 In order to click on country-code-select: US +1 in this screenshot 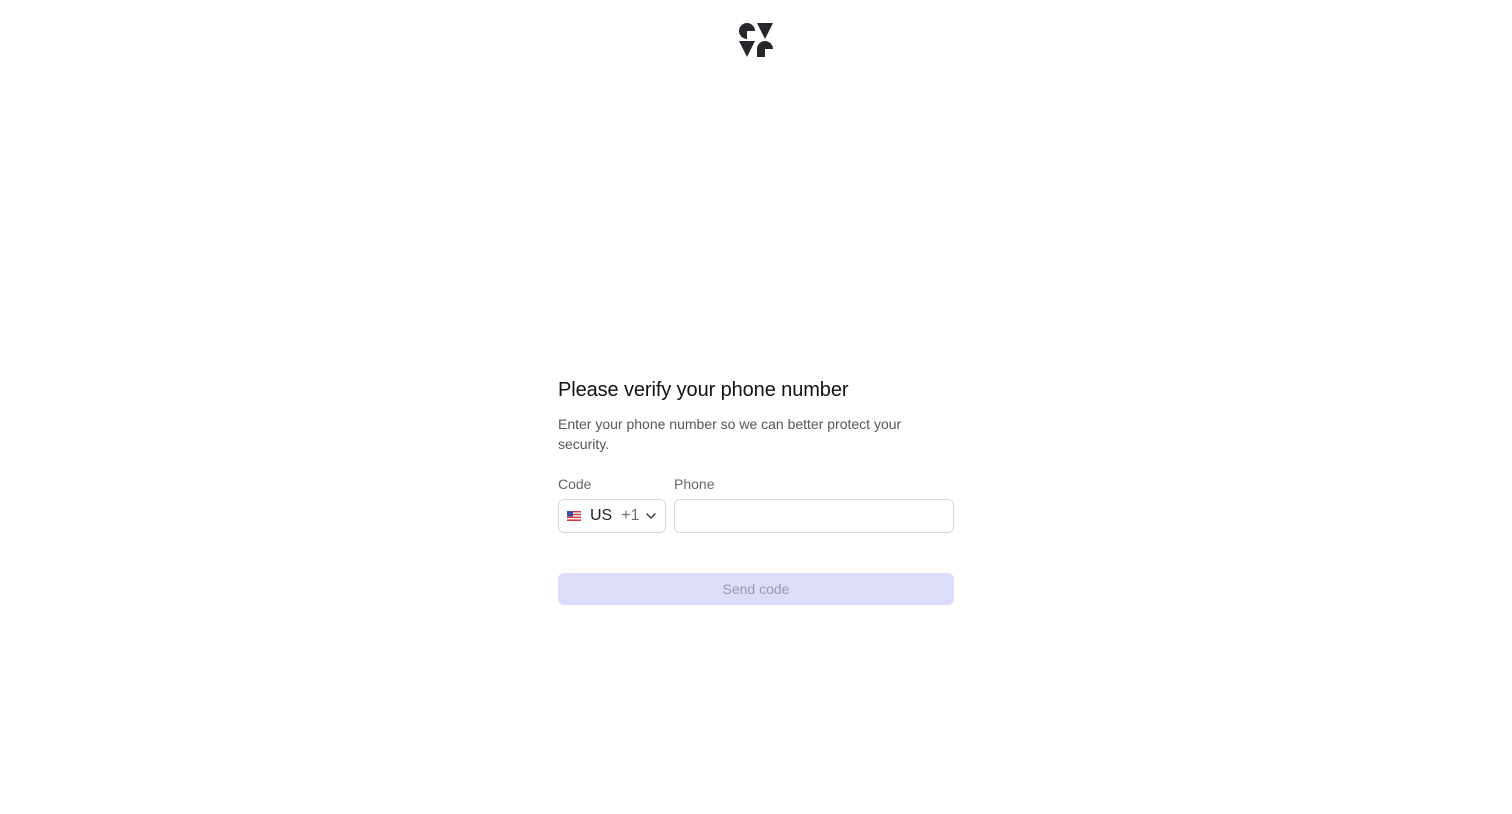, I will do `click(612, 516)`.